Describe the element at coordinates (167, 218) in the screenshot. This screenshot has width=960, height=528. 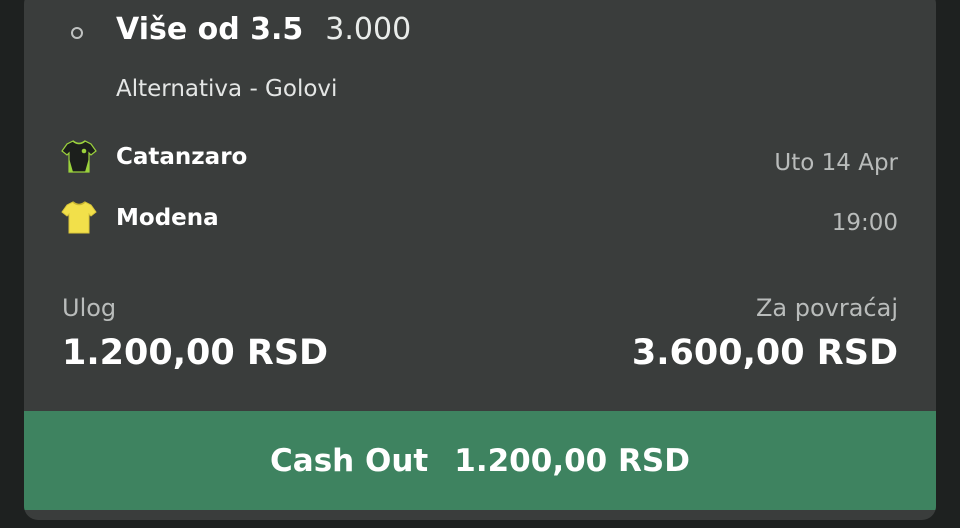
I see `away-team-name: Modena` at that location.